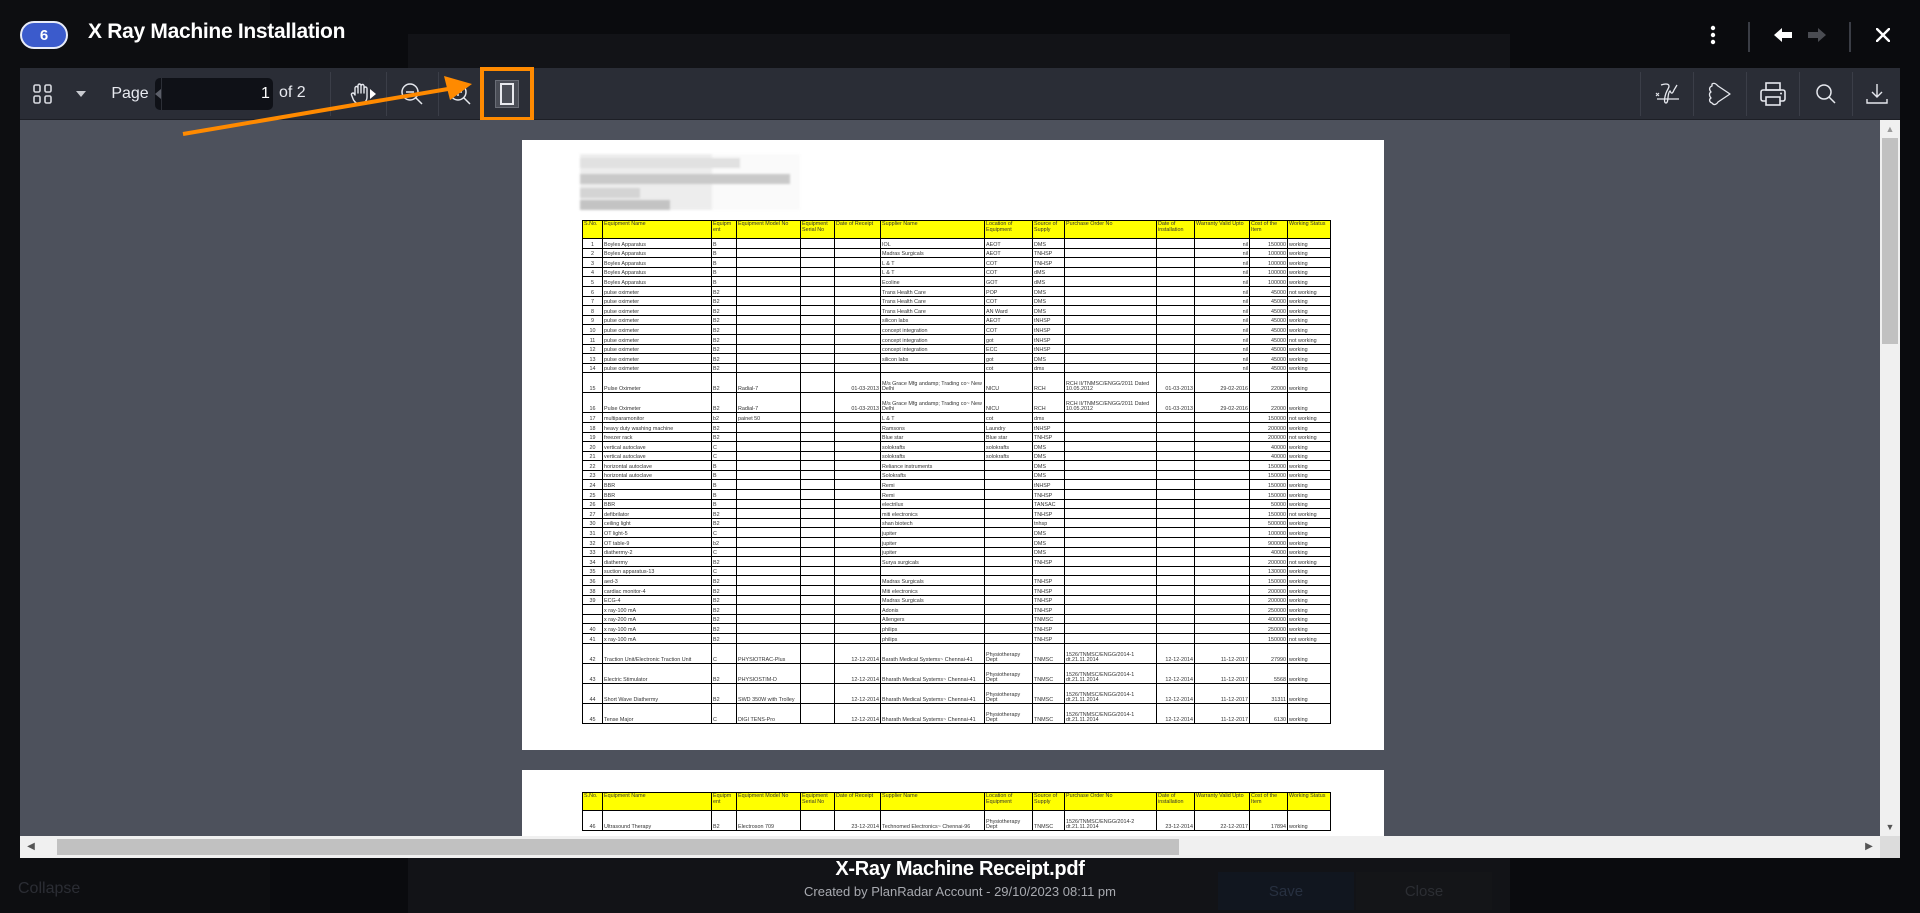 This screenshot has height=913, width=1920. Describe the element at coordinates (657, 600) in the screenshot. I see `table-cell: ECG-4` at that location.